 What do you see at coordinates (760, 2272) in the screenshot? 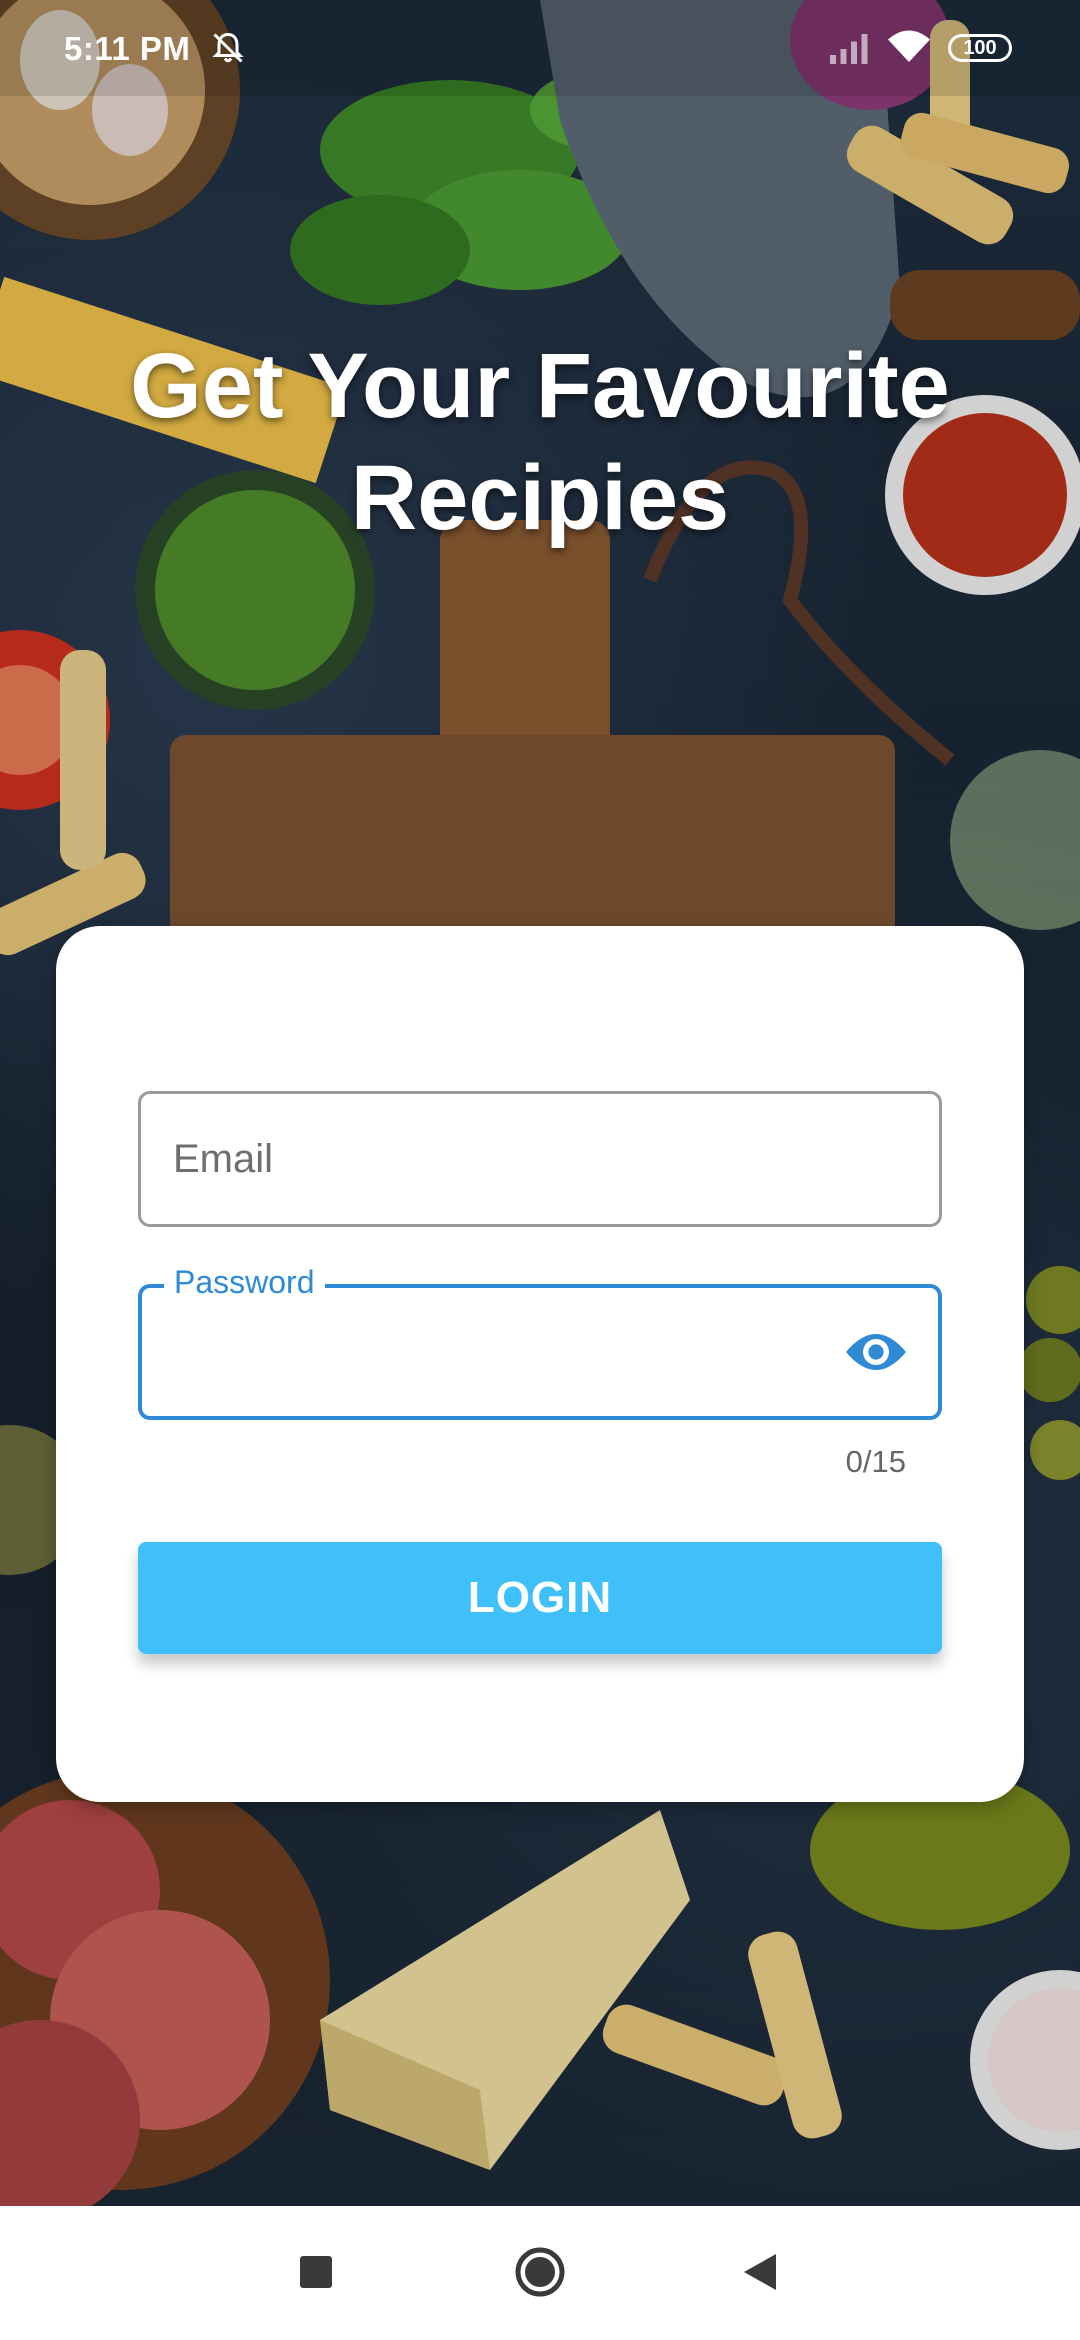
I see `back-icon` at bounding box center [760, 2272].